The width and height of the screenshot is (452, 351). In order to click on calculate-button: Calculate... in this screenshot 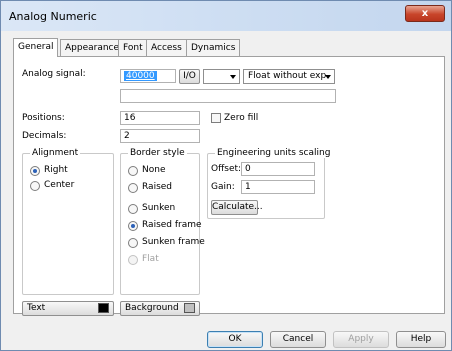, I will do `click(237, 207)`.